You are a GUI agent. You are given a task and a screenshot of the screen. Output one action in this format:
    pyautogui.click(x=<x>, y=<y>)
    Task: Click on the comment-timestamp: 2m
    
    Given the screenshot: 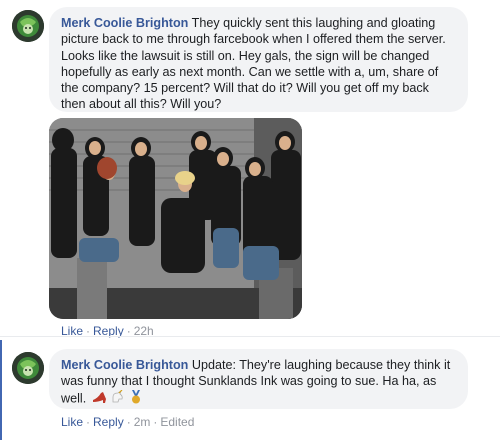 What is the action you would take?
    pyautogui.click(x=142, y=422)
    